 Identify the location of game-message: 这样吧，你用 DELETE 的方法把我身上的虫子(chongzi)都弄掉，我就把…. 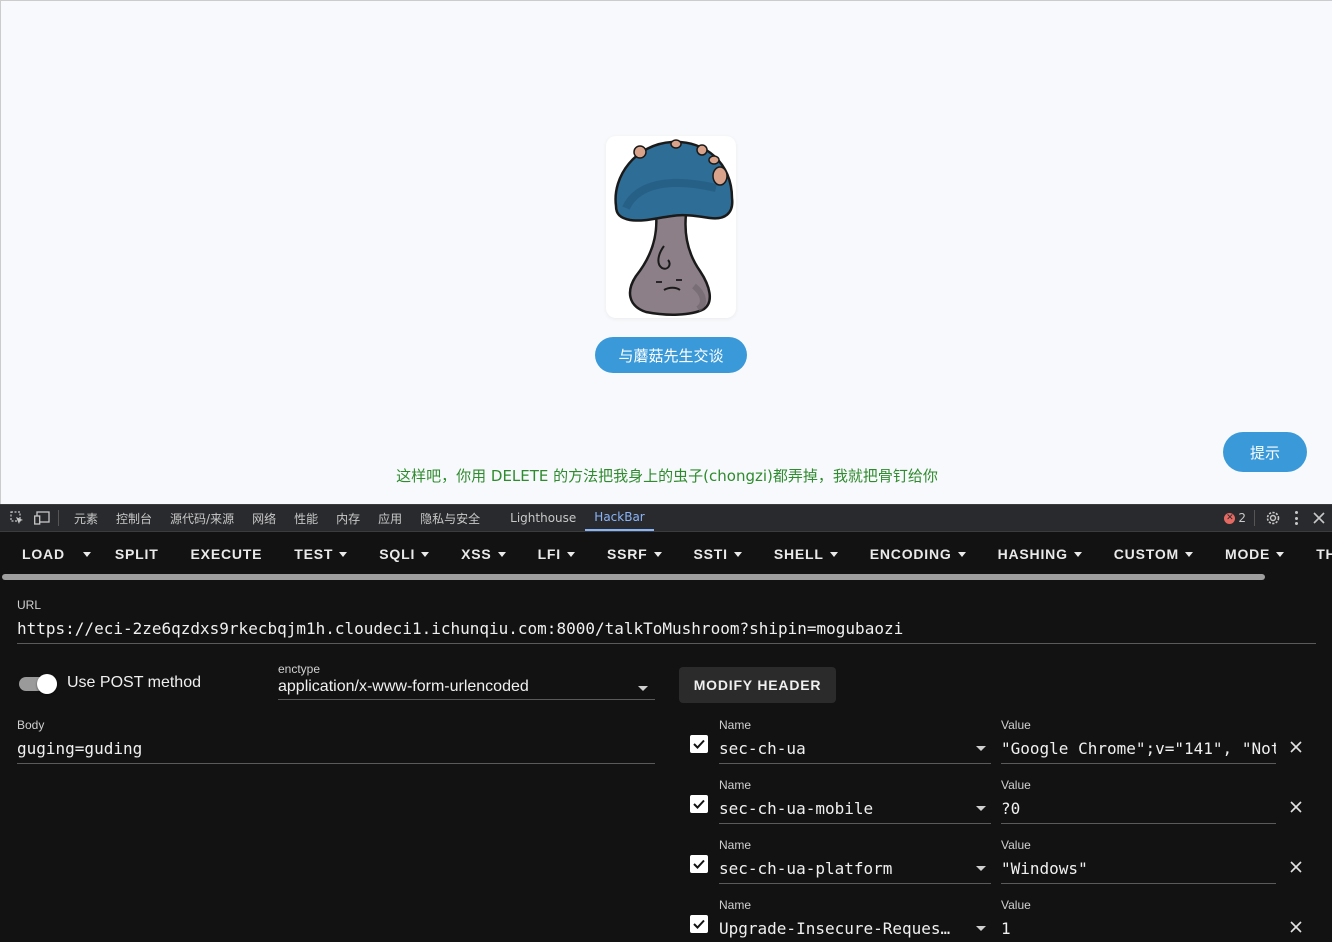
(667, 476).